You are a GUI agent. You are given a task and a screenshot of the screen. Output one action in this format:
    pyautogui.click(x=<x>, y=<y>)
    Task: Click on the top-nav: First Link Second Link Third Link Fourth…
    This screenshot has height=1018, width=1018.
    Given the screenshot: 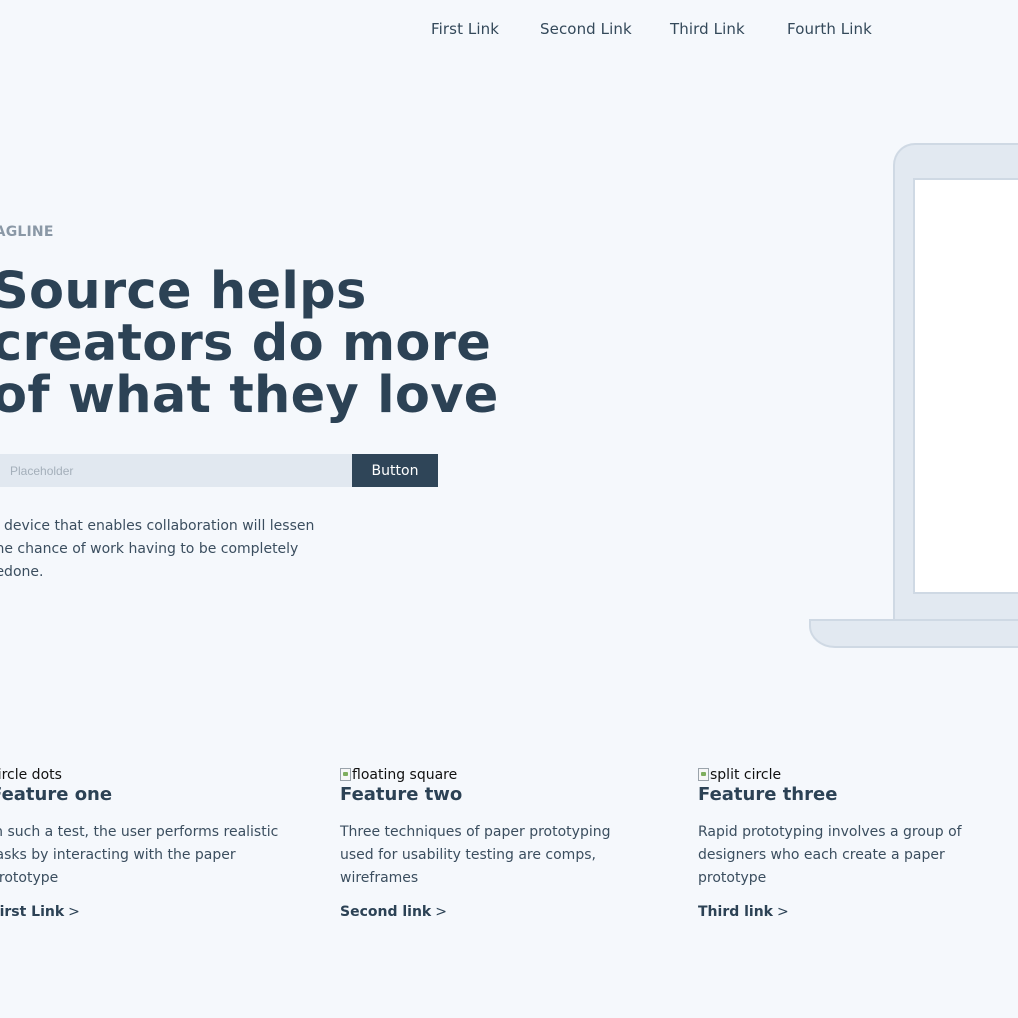 What is the action you would take?
    pyautogui.click(x=509, y=31)
    